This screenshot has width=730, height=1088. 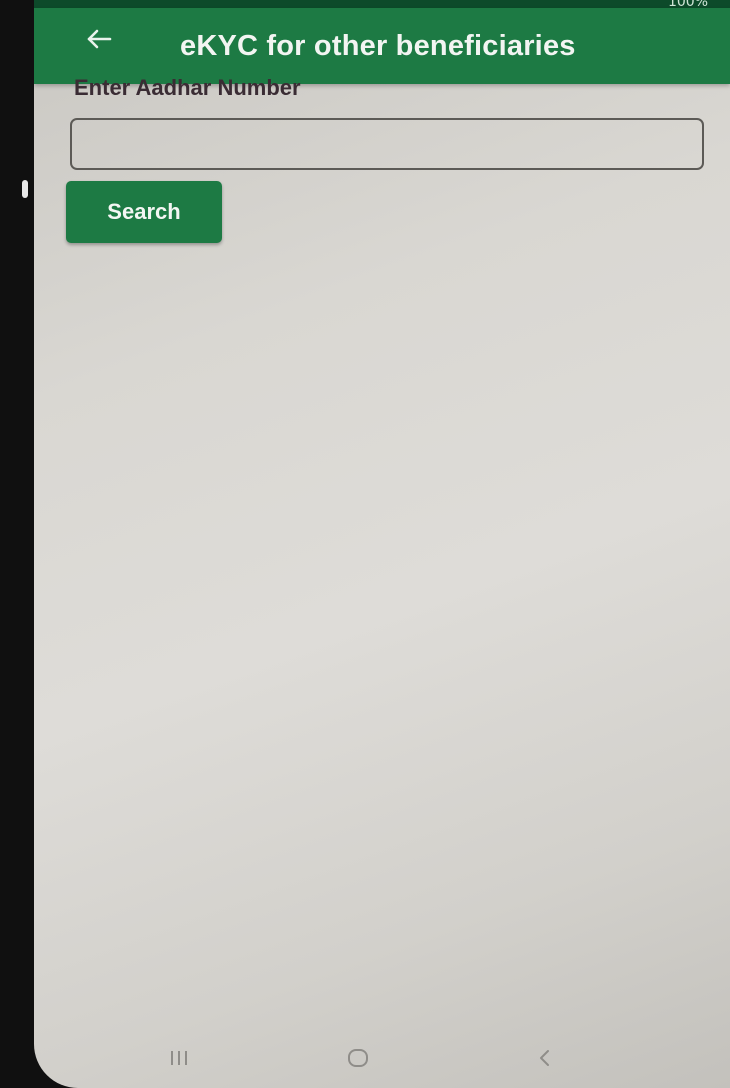 What do you see at coordinates (358, 1058) in the screenshot?
I see `home-icon` at bounding box center [358, 1058].